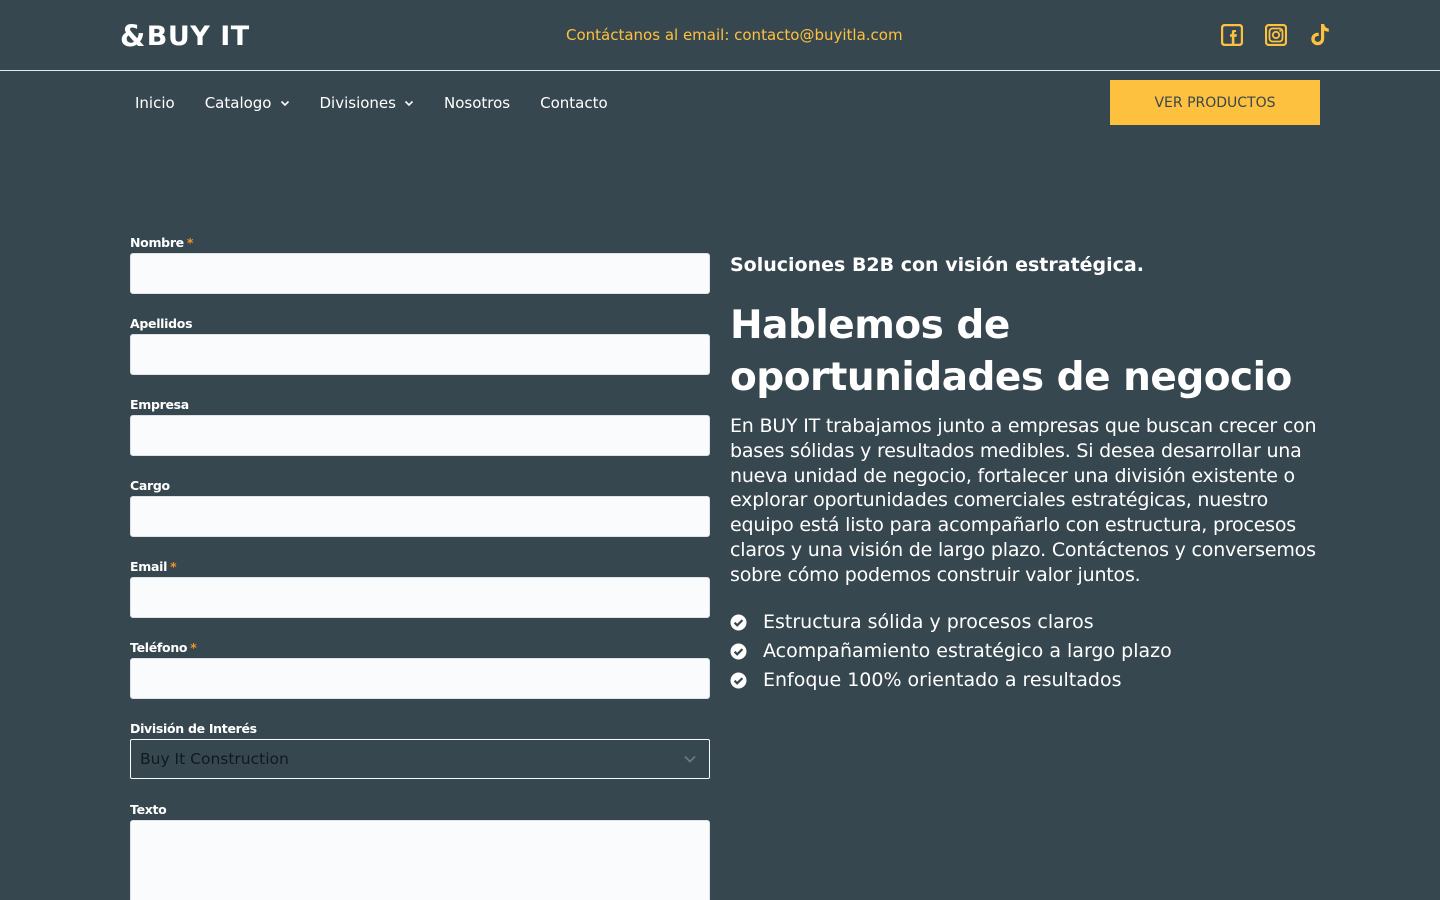  I want to click on nav-item-nosotros: Nosotros, so click(477, 103).